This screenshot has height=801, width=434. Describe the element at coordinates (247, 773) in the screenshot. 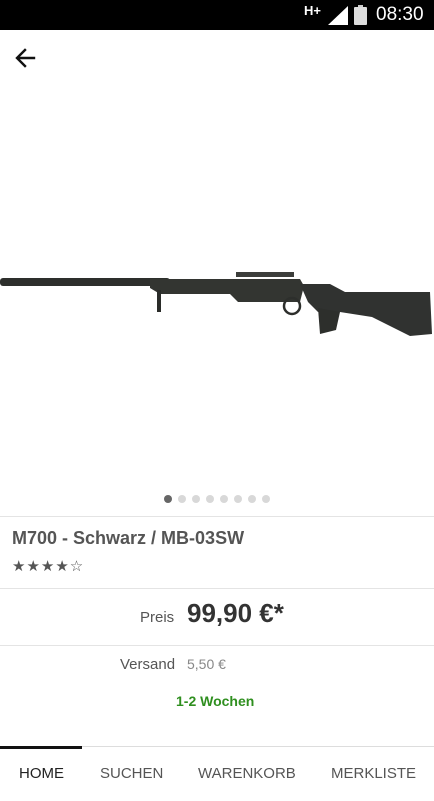

I see `tab-cart: WARENKORB` at that location.